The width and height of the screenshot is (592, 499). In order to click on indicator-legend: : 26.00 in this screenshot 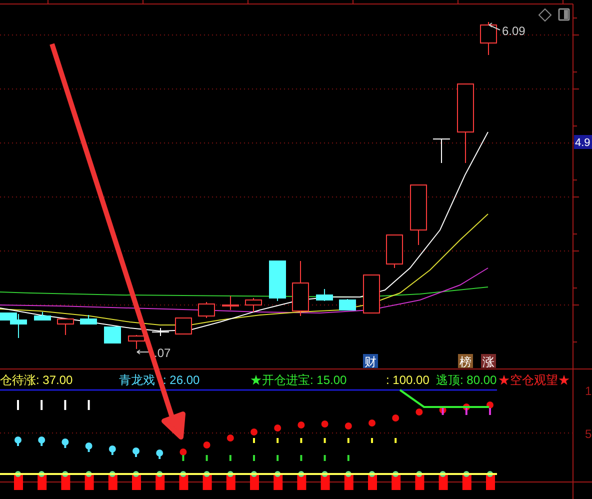, I will do `click(181, 380)`.